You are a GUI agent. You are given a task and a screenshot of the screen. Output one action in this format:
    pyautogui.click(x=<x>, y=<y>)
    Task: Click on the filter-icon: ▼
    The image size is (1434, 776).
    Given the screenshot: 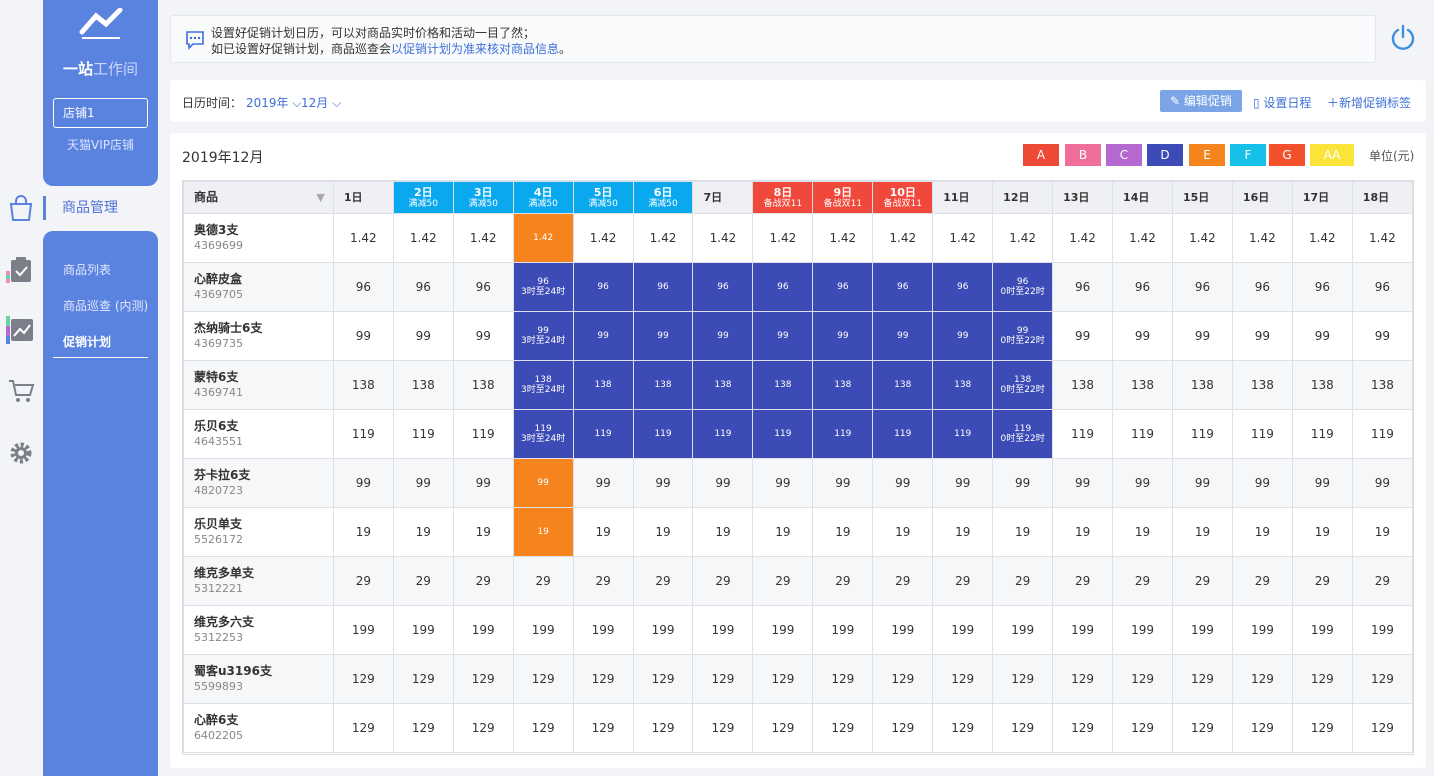 What is the action you would take?
    pyautogui.click(x=320, y=197)
    